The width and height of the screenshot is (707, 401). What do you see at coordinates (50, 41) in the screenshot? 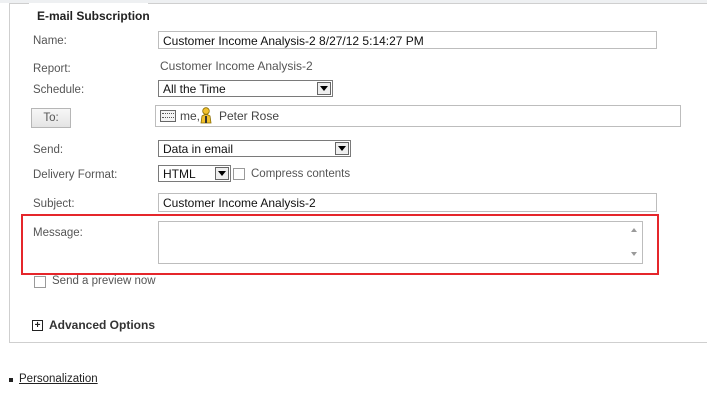
I see `name-label: Name:` at bounding box center [50, 41].